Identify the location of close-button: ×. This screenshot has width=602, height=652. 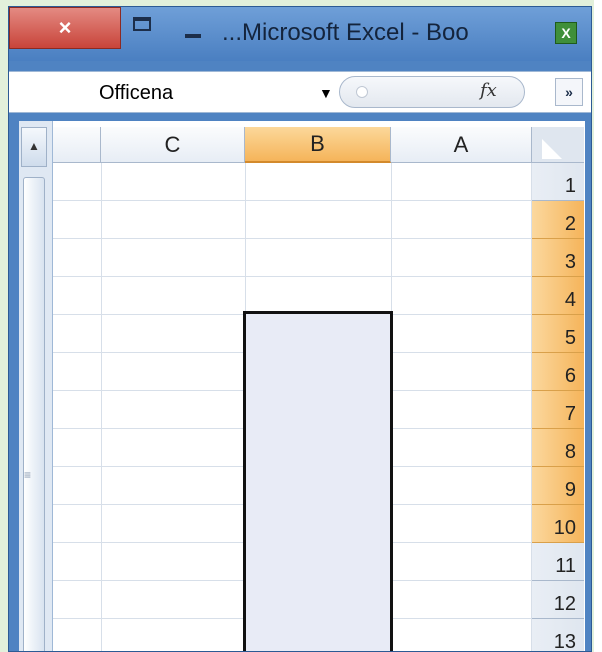
(65, 28).